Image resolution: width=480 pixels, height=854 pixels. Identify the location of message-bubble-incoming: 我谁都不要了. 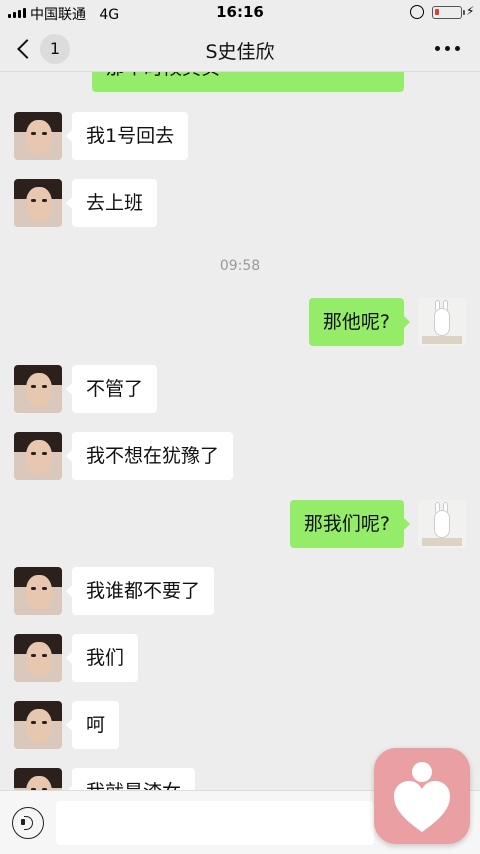
(140, 591).